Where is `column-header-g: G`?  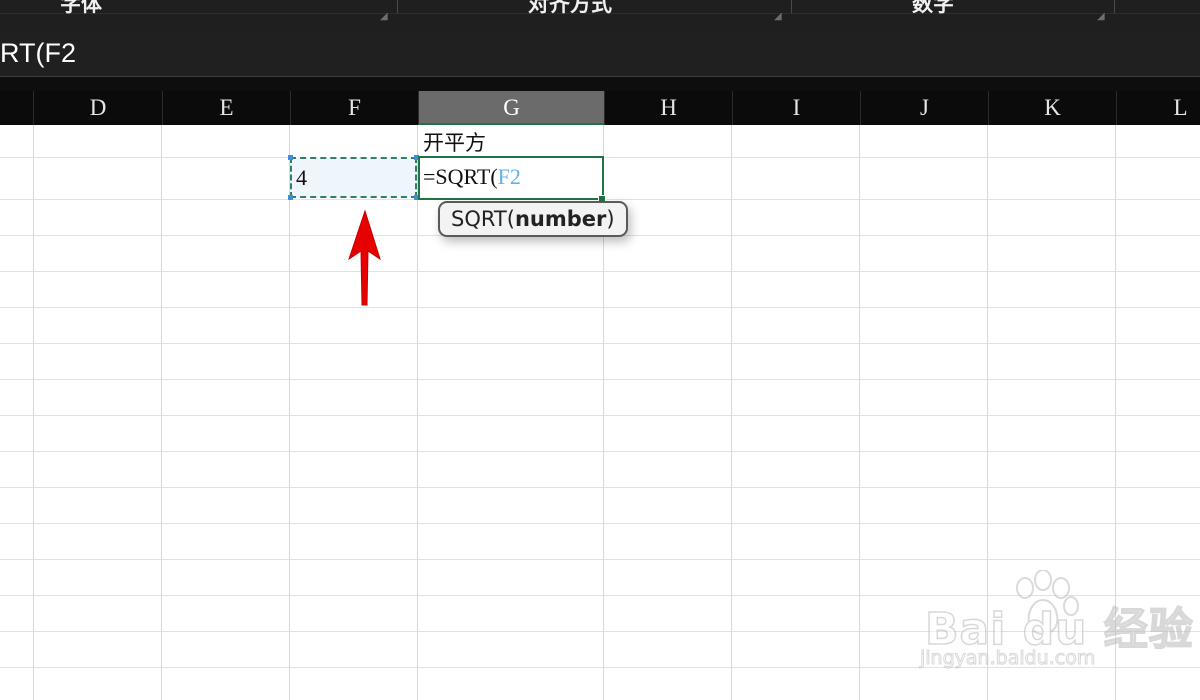 column-header-g: G is located at coordinates (511, 108).